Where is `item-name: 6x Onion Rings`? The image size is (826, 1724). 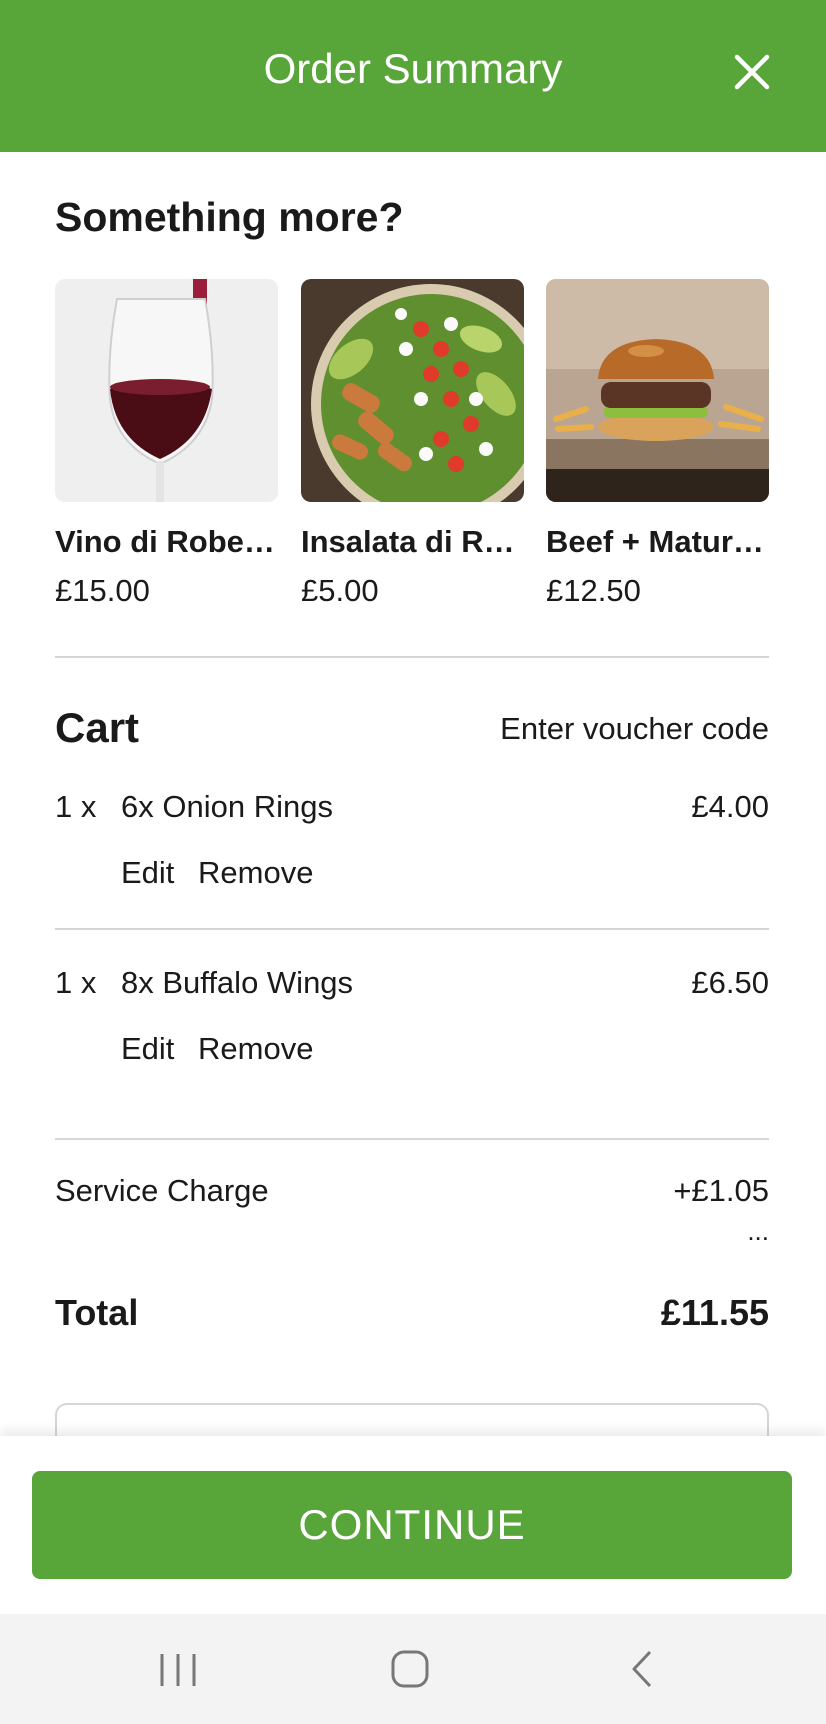 item-name: 6x Onion Rings is located at coordinates (227, 806).